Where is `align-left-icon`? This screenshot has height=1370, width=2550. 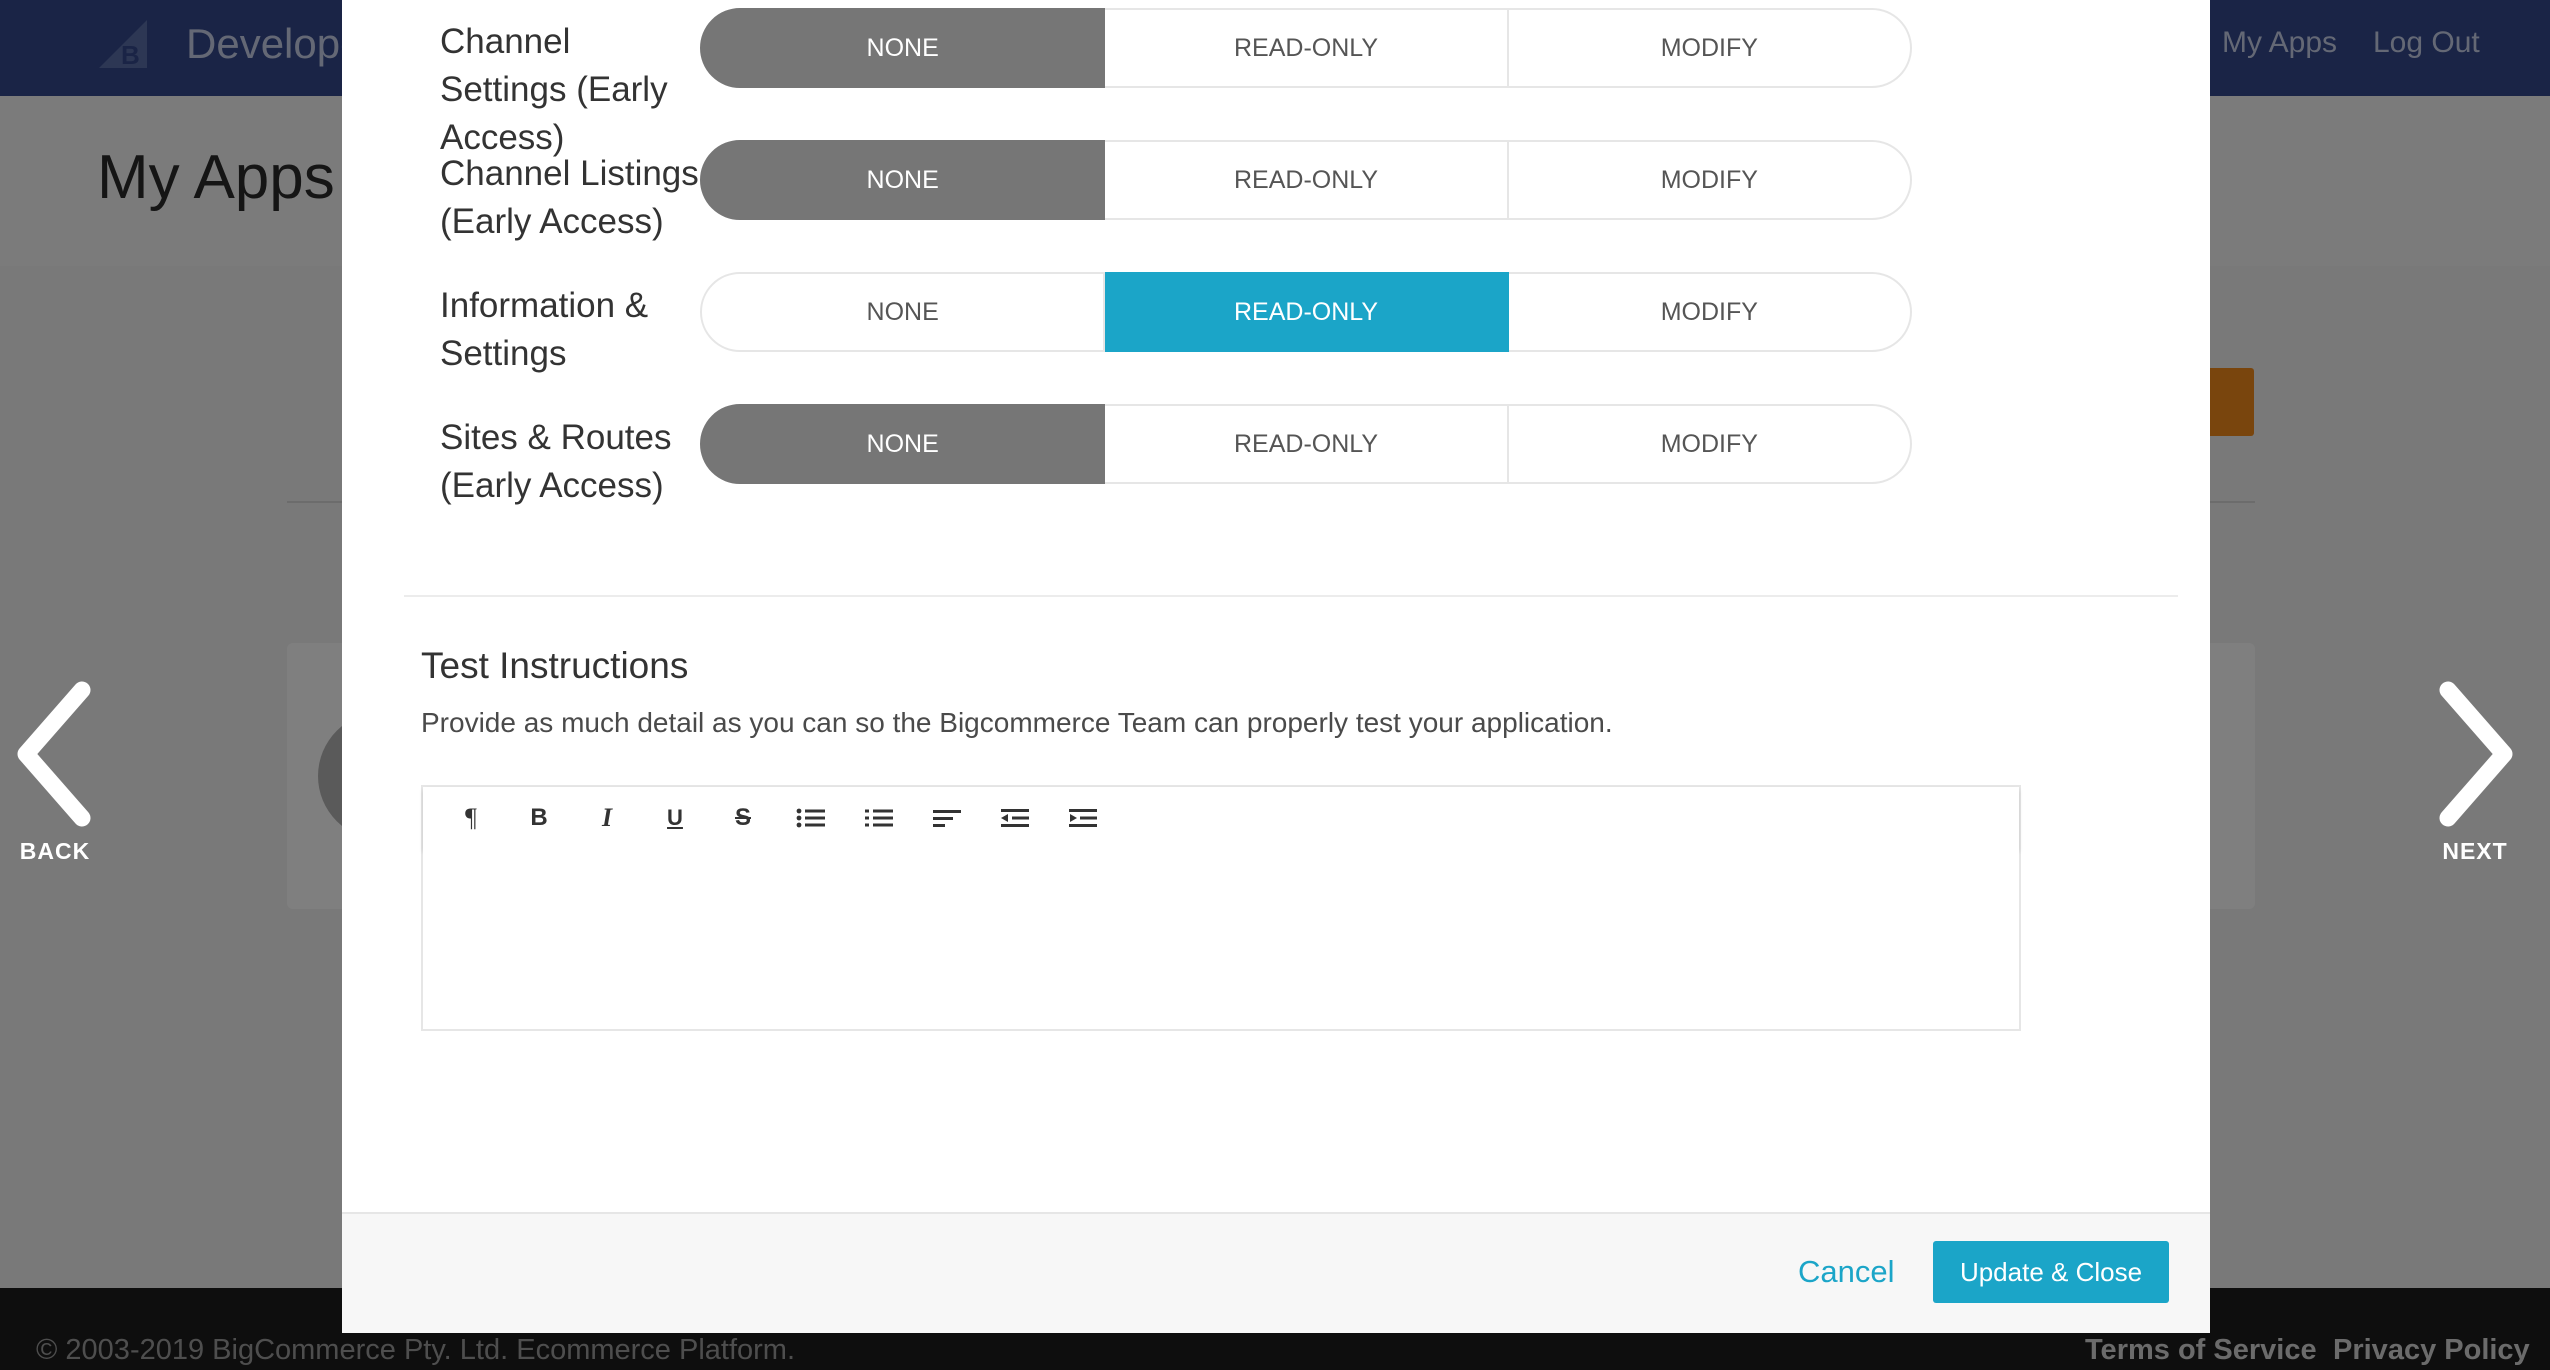
align-left-icon is located at coordinates (947, 818).